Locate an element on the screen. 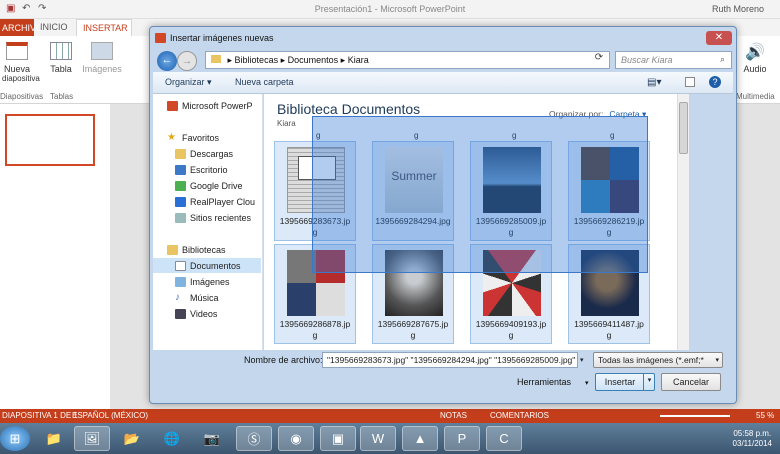 Image resolution: width=780 pixels, height=454 pixels. speaker-icon: 🔊 is located at coordinates (755, 52).